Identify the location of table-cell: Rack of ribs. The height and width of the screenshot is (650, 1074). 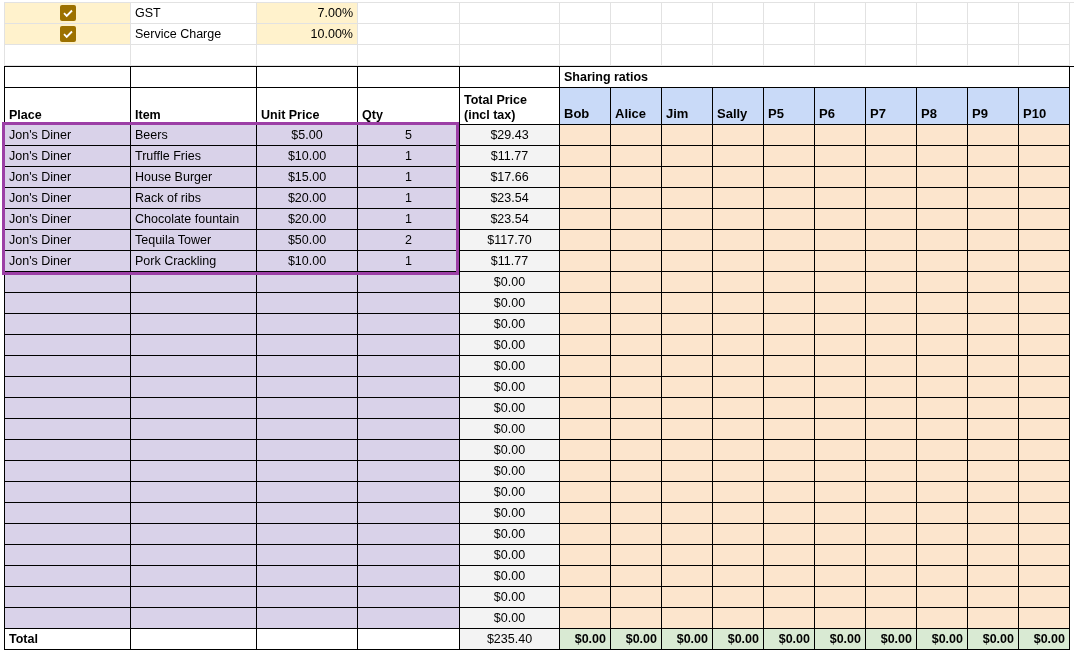
(194, 198).